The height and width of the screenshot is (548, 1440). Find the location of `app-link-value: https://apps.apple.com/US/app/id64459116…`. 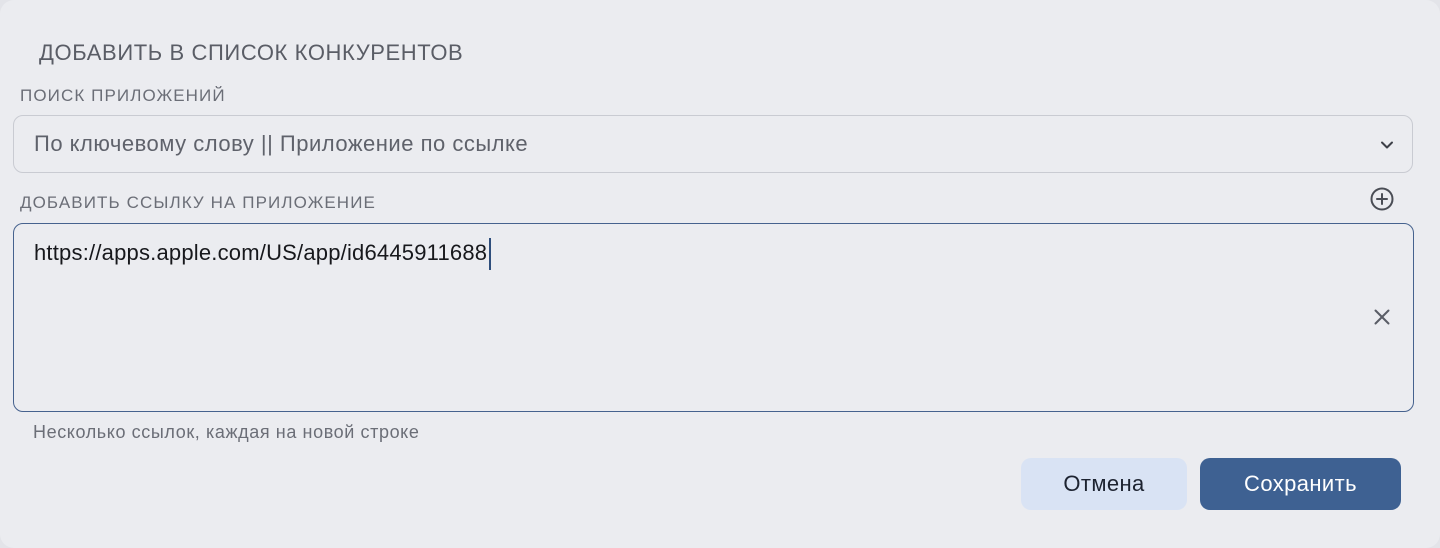

app-link-value: https://apps.apple.com/US/app/id64459116… is located at coordinates (261, 253).